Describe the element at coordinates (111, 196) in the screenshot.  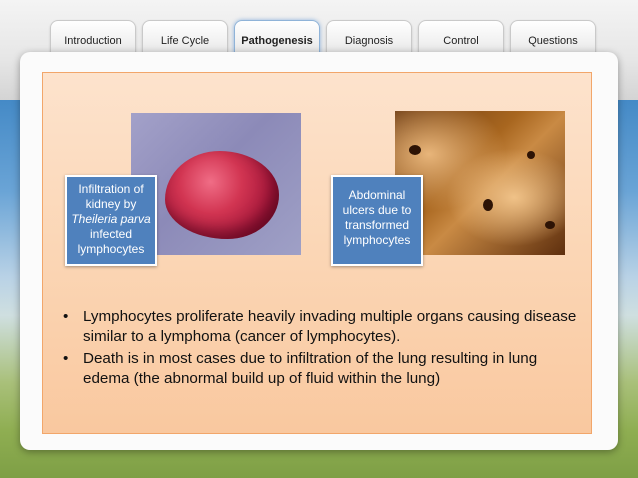
I see `caption-kidney-line1: Infiltration of kidney by` at that location.